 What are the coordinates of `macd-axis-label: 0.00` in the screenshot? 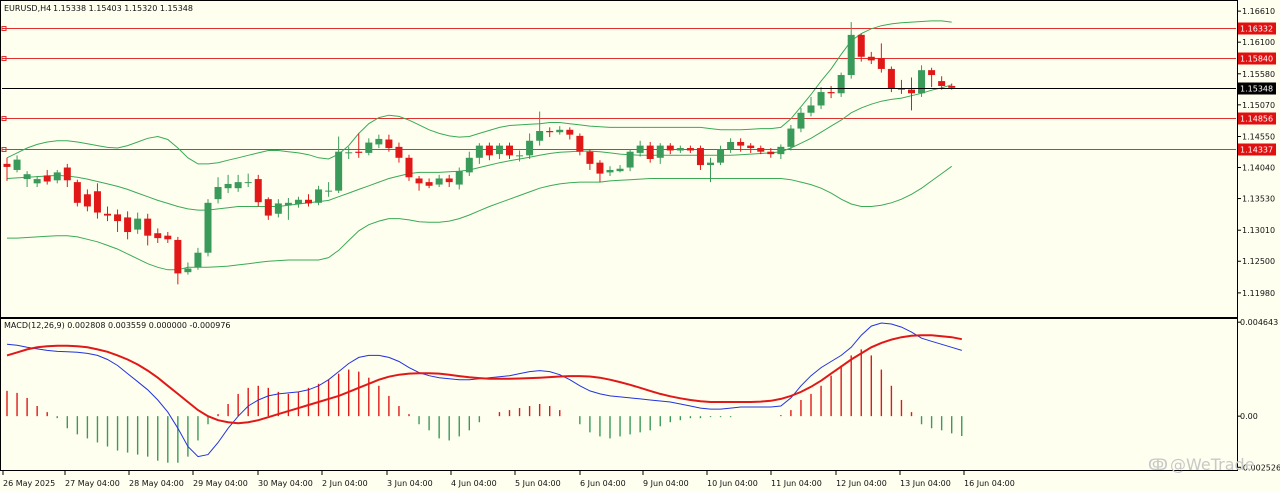 It's located at (1249, 416).